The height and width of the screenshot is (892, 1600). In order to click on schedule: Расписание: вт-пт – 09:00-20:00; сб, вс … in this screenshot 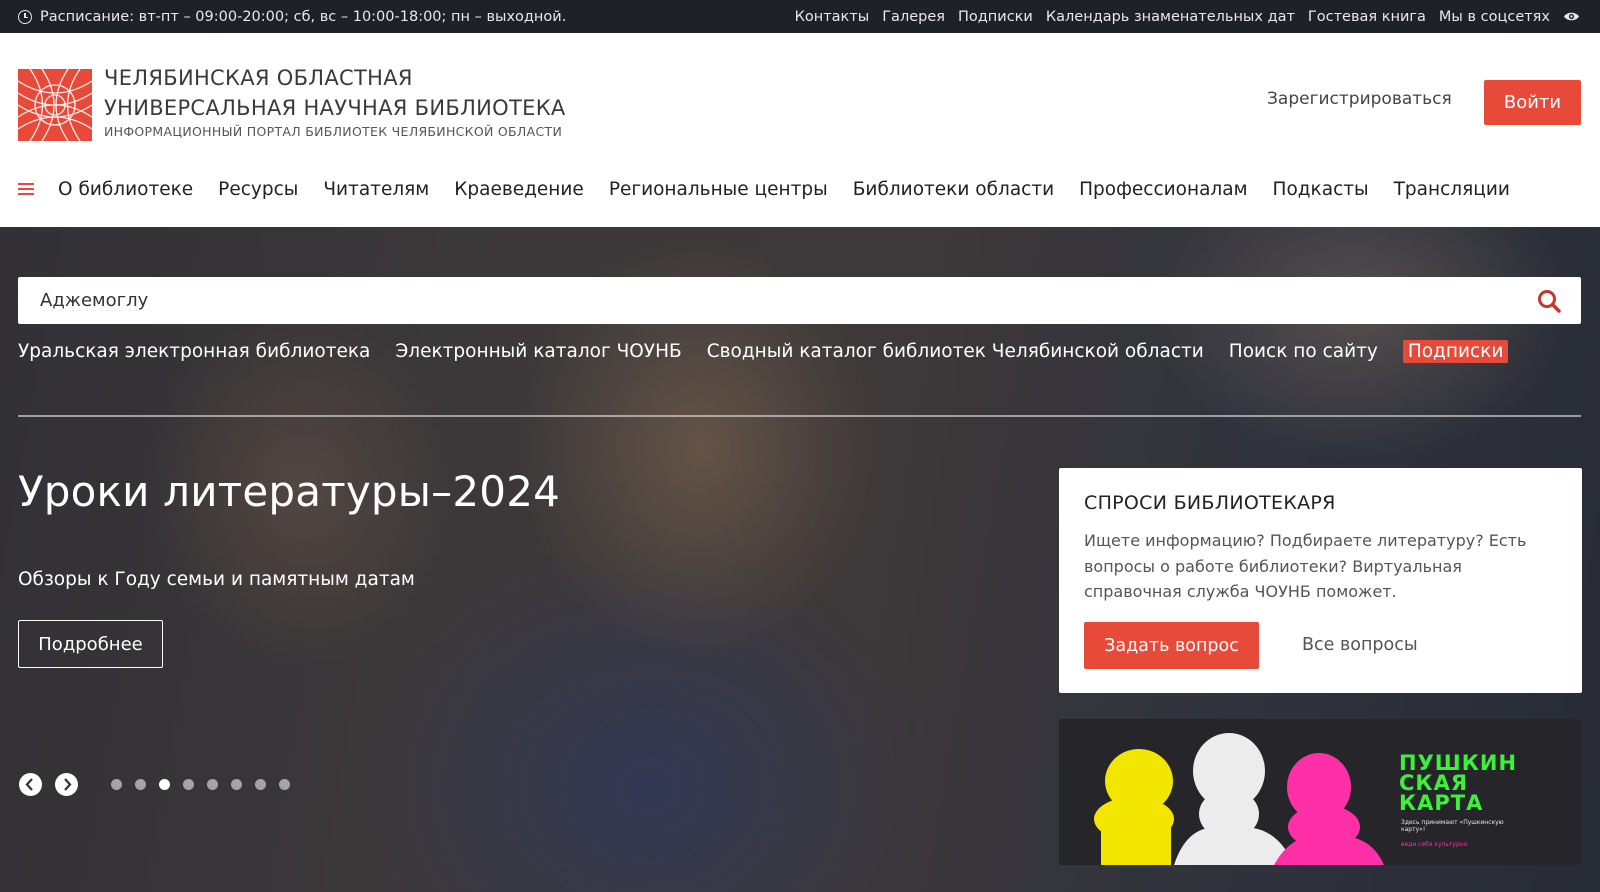, I will do `click(292, 16)`.